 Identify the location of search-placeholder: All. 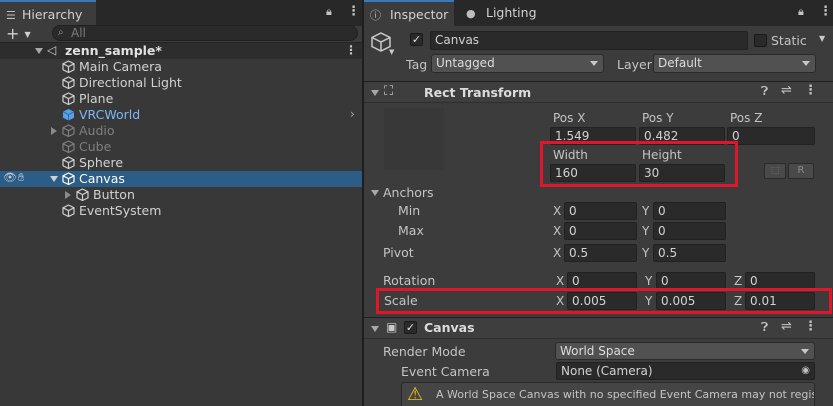
(78, 33).